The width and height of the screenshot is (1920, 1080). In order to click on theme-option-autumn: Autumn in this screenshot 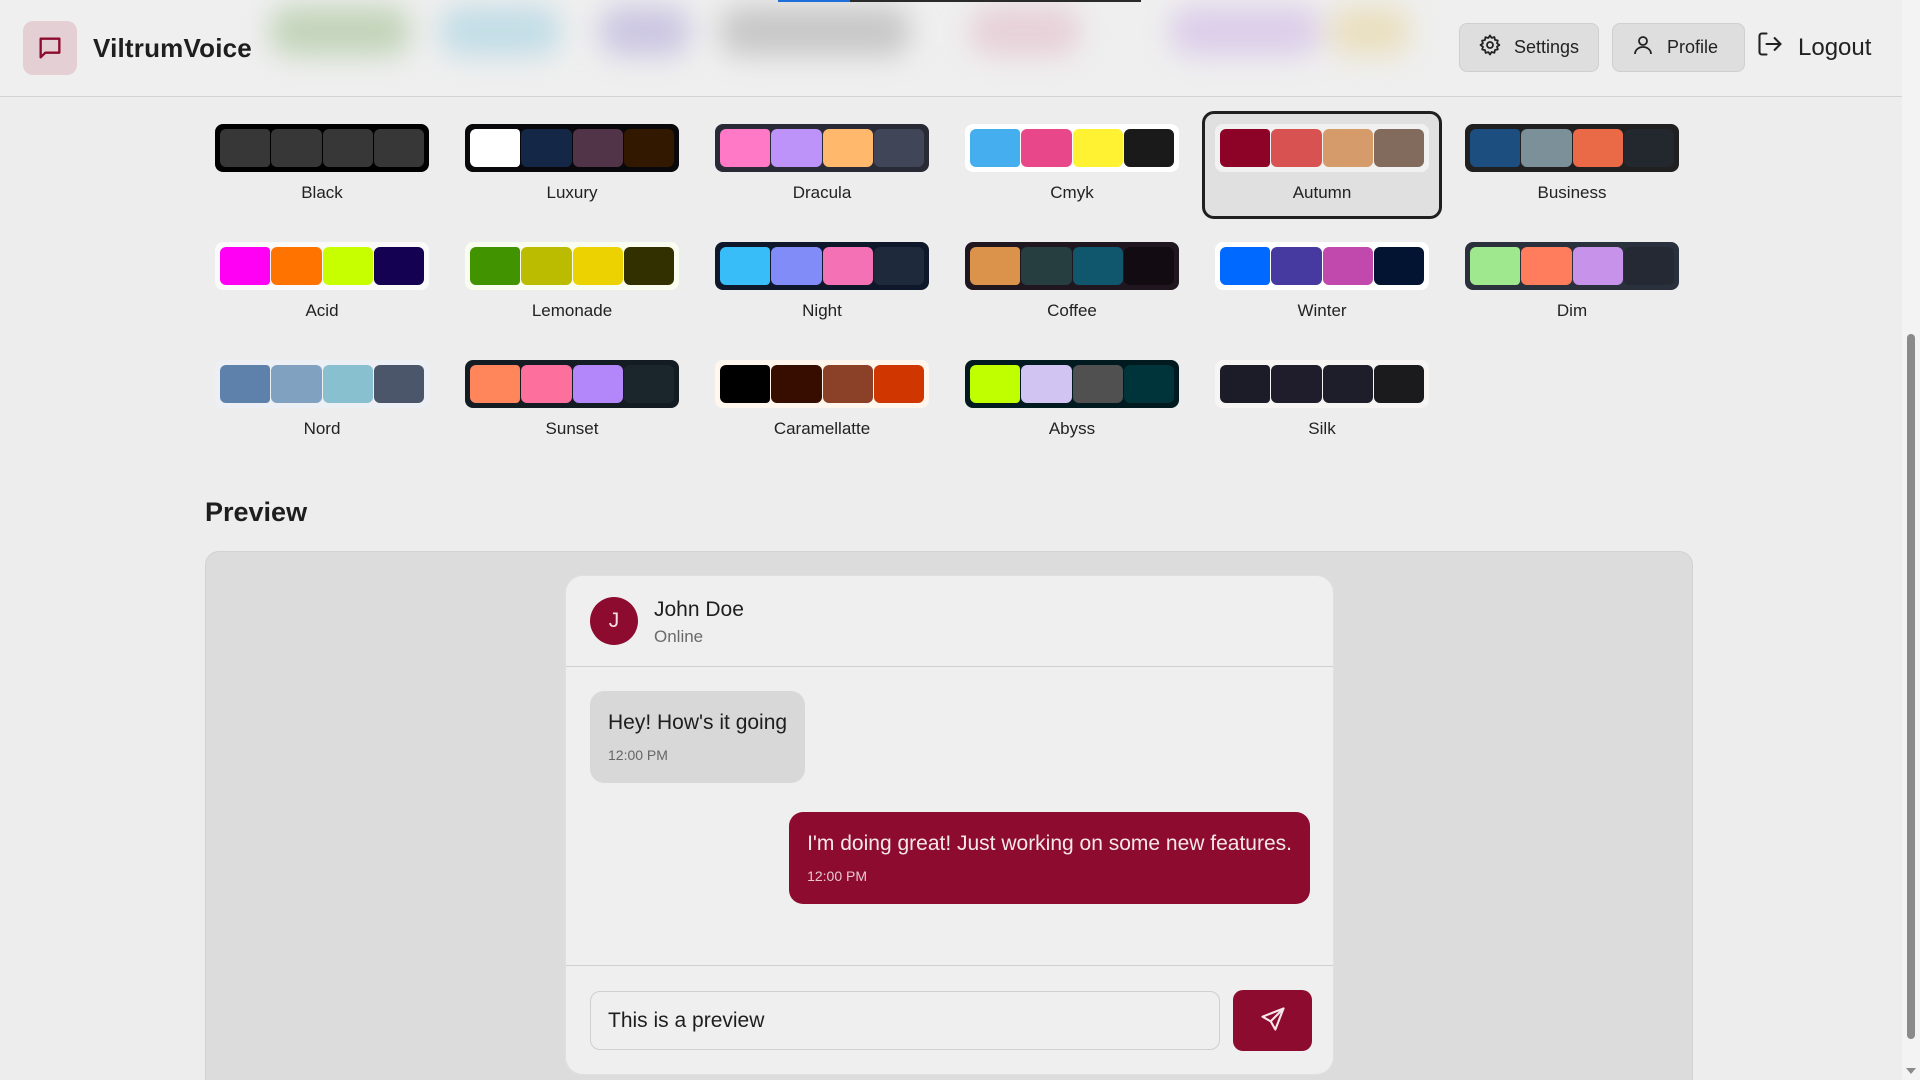, I will do `click(1322, 165)`.